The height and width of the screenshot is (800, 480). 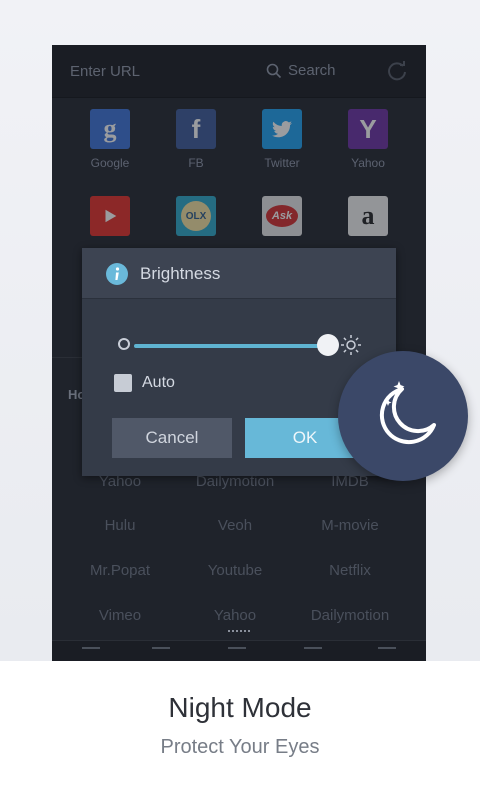 I want to click on site-link: Youtube, so click(x=235, y=570).